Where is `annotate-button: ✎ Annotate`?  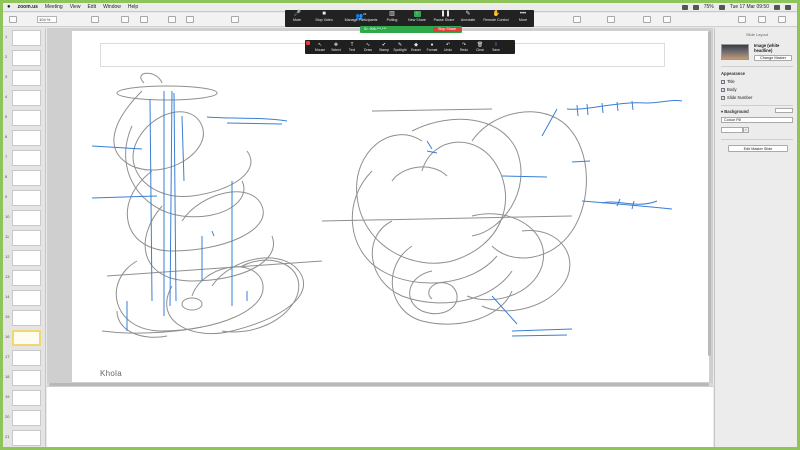
annotate-button: ✎ Annotate is located at coordinates (468, 16).